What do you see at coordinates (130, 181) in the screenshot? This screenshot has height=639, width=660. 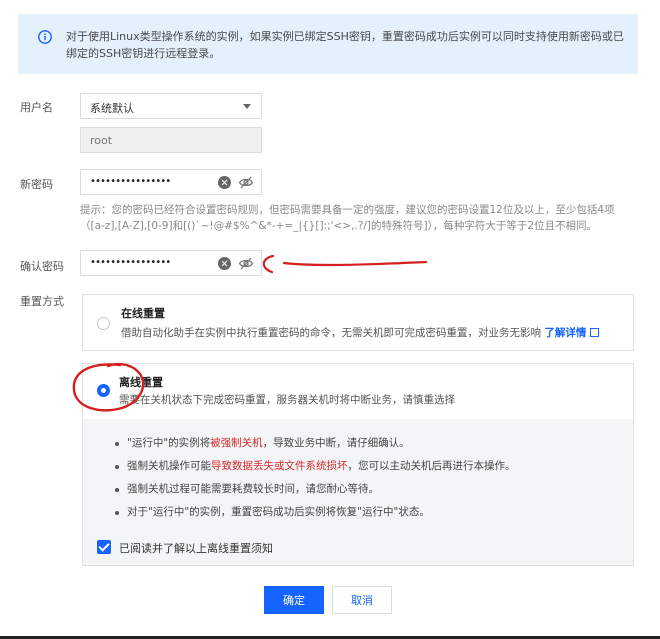 I see `new-password-mask: ••••••••••••••••` at bounding box center [130, 181].